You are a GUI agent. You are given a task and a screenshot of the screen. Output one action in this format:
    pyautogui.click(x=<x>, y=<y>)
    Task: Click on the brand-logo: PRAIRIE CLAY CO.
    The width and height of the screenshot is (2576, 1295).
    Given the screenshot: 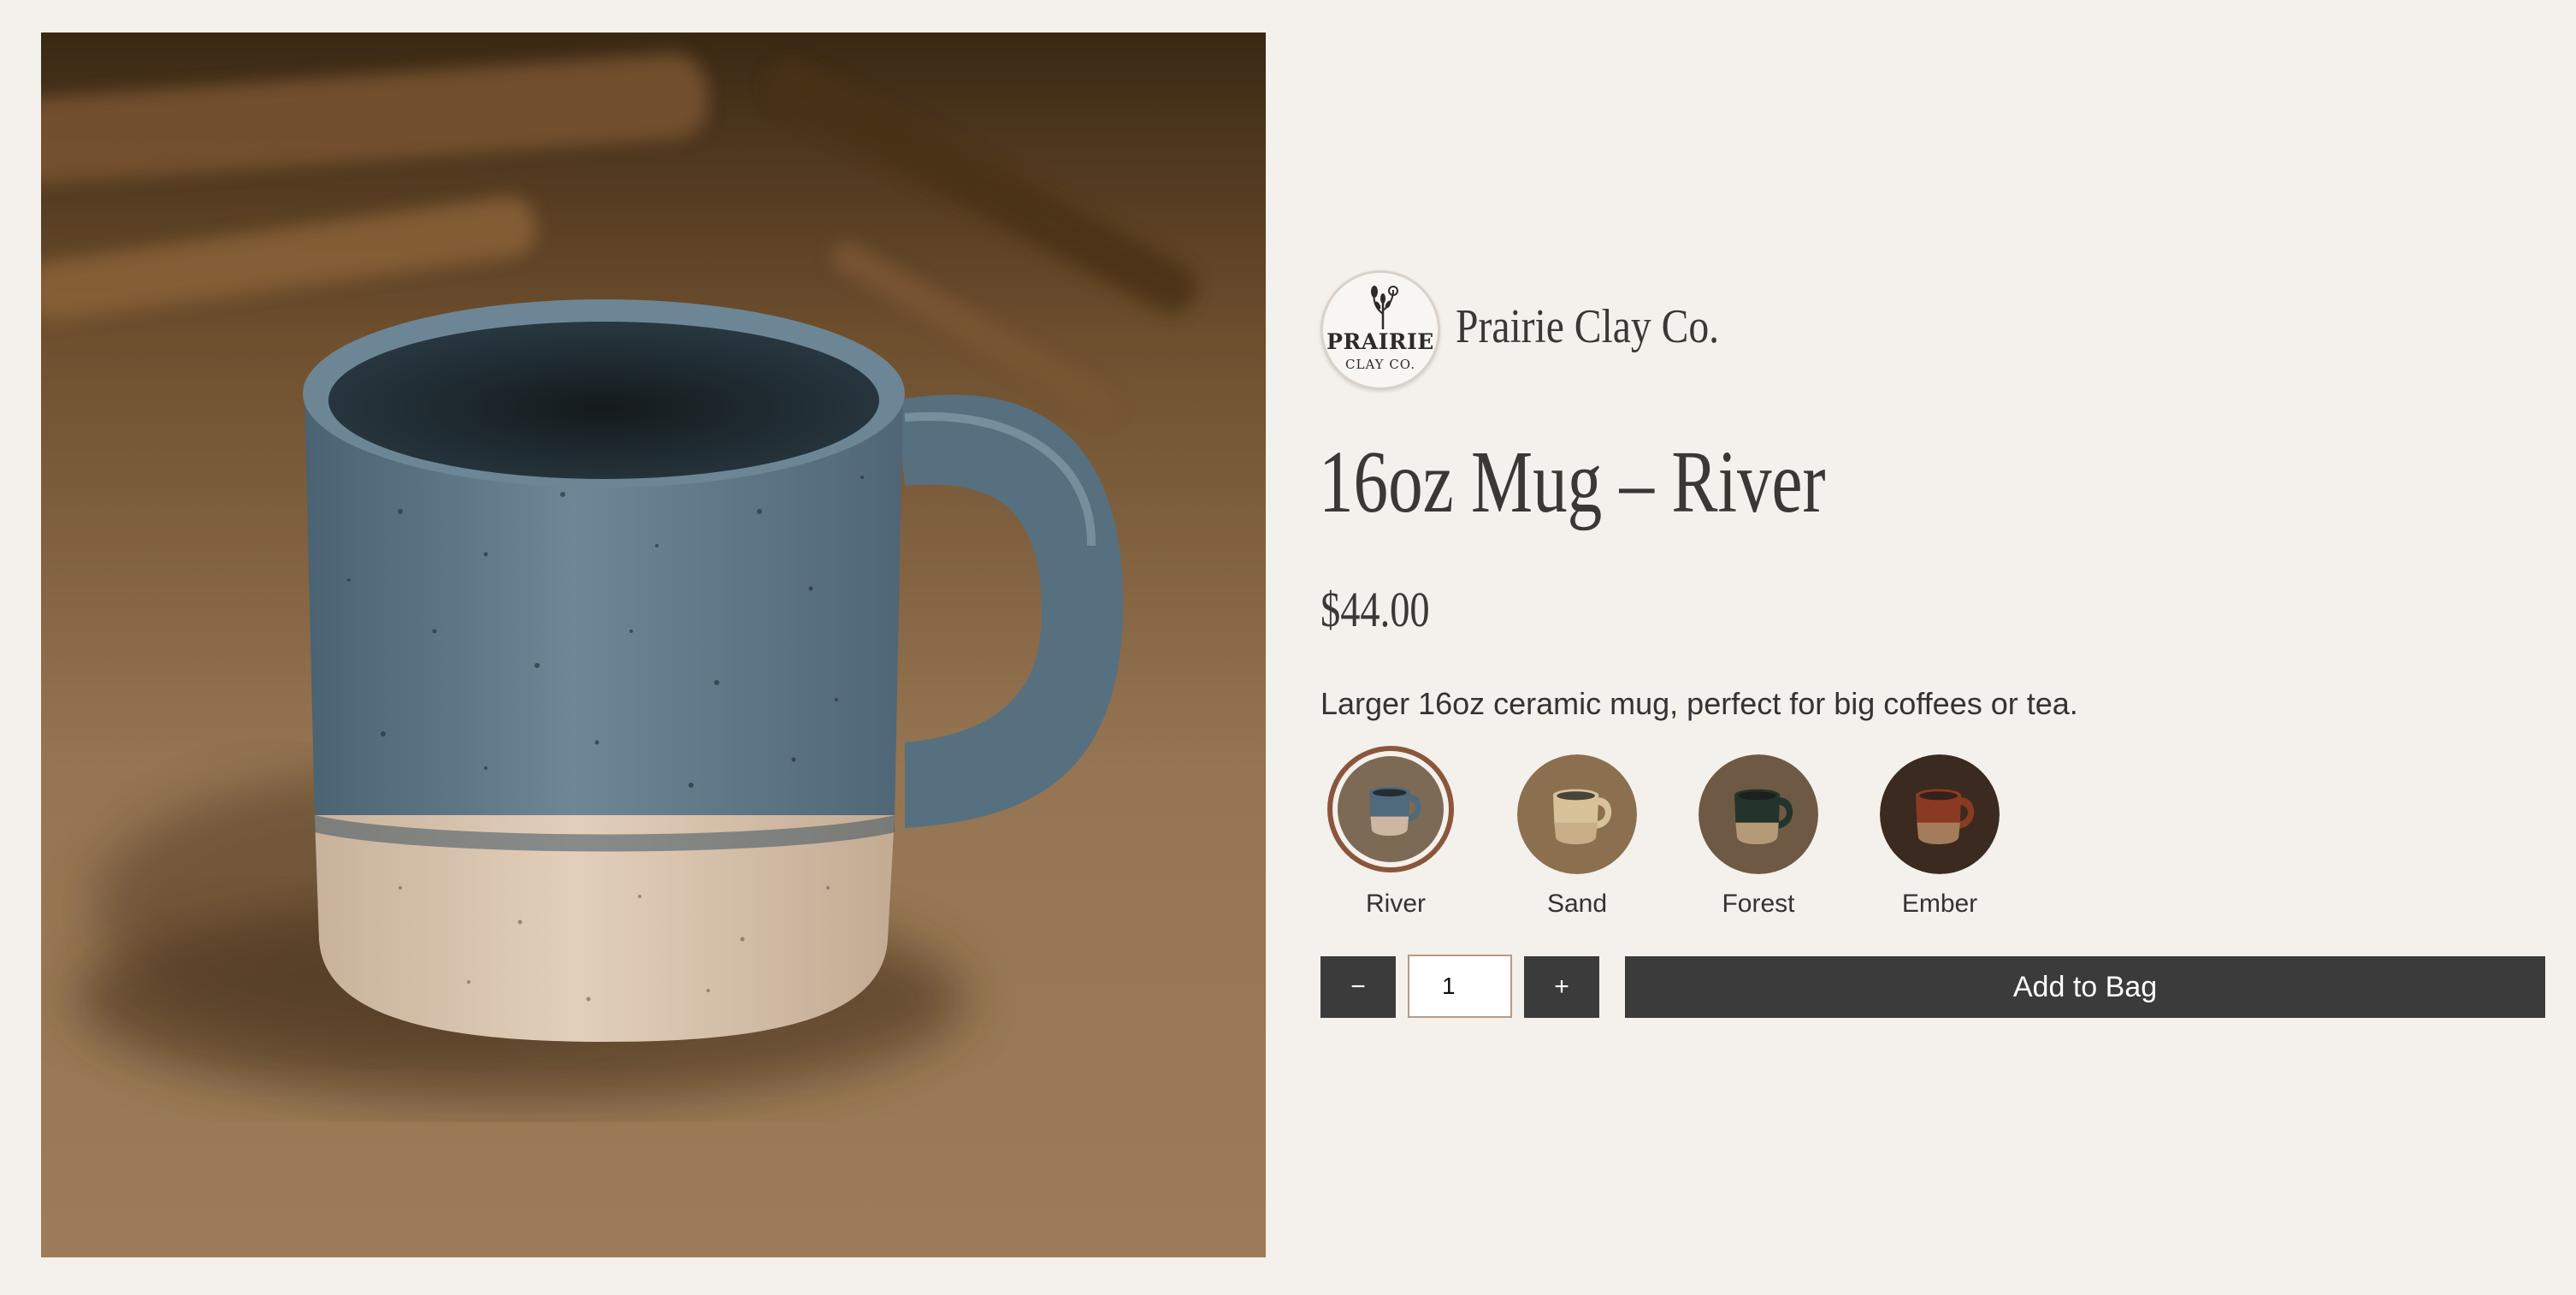 What is the action you would take?
    pyautogui.click(x=1380, y=330)
    